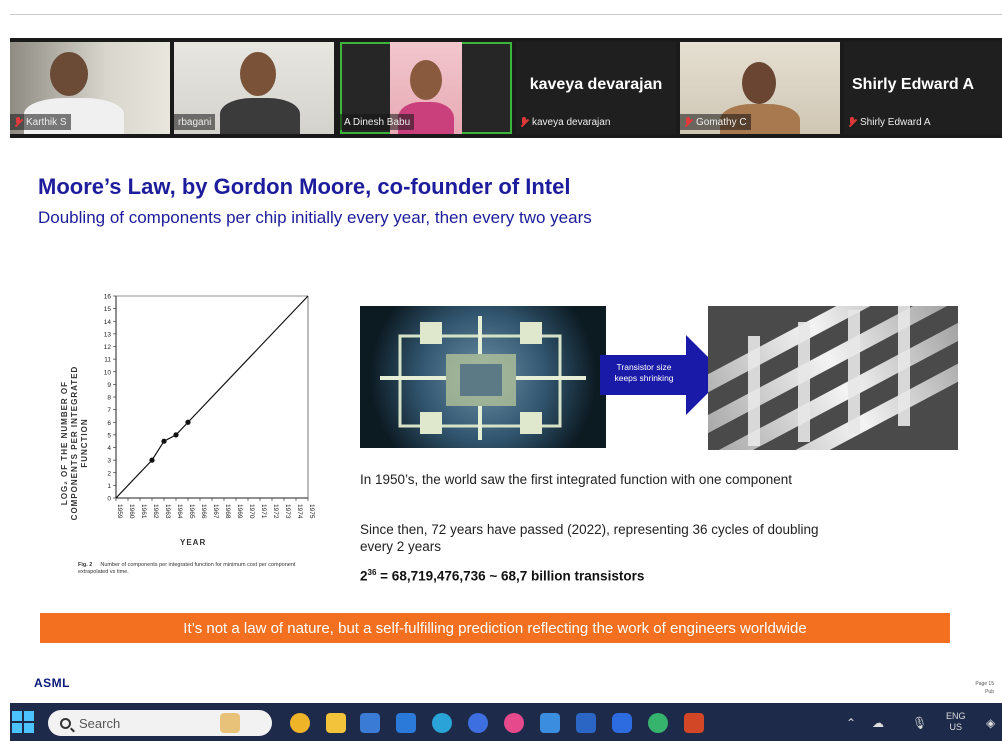  Describe the element at coordinates (109, 385) in the screenshot. I see `y-tick-label: 9` at that location.